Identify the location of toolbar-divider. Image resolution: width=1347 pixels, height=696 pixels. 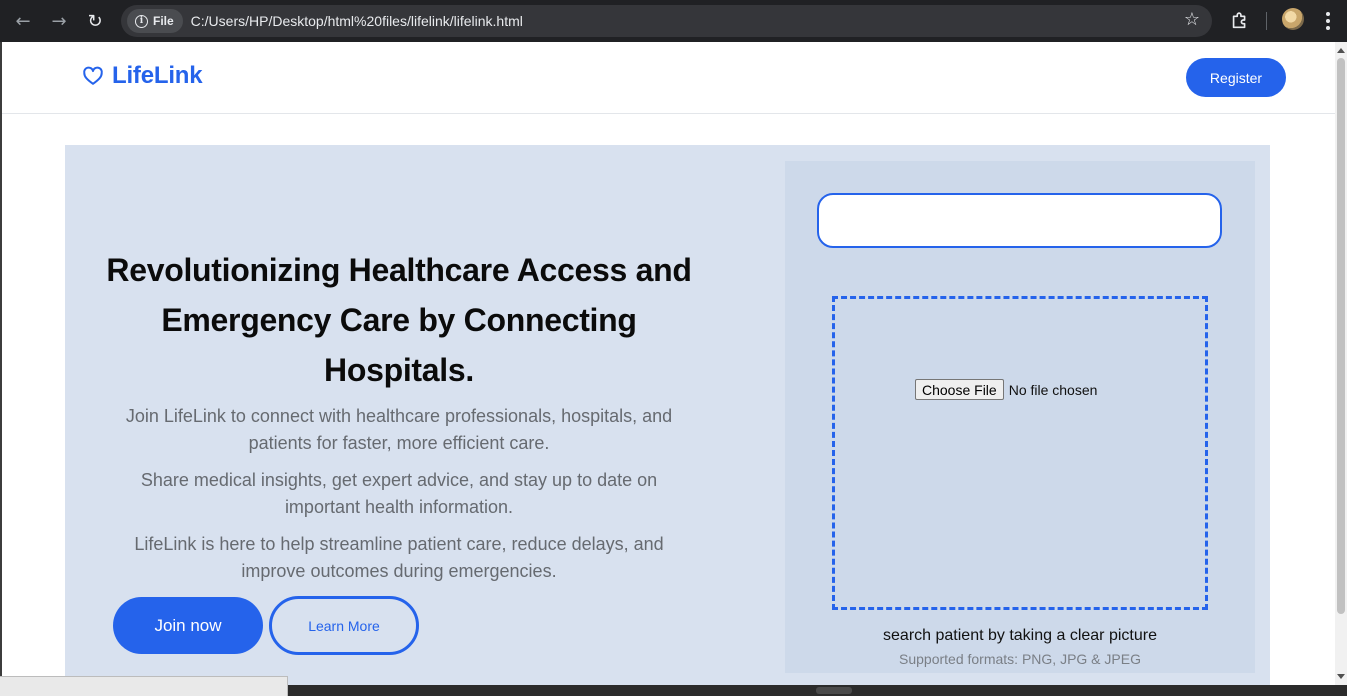
(1266, 21).